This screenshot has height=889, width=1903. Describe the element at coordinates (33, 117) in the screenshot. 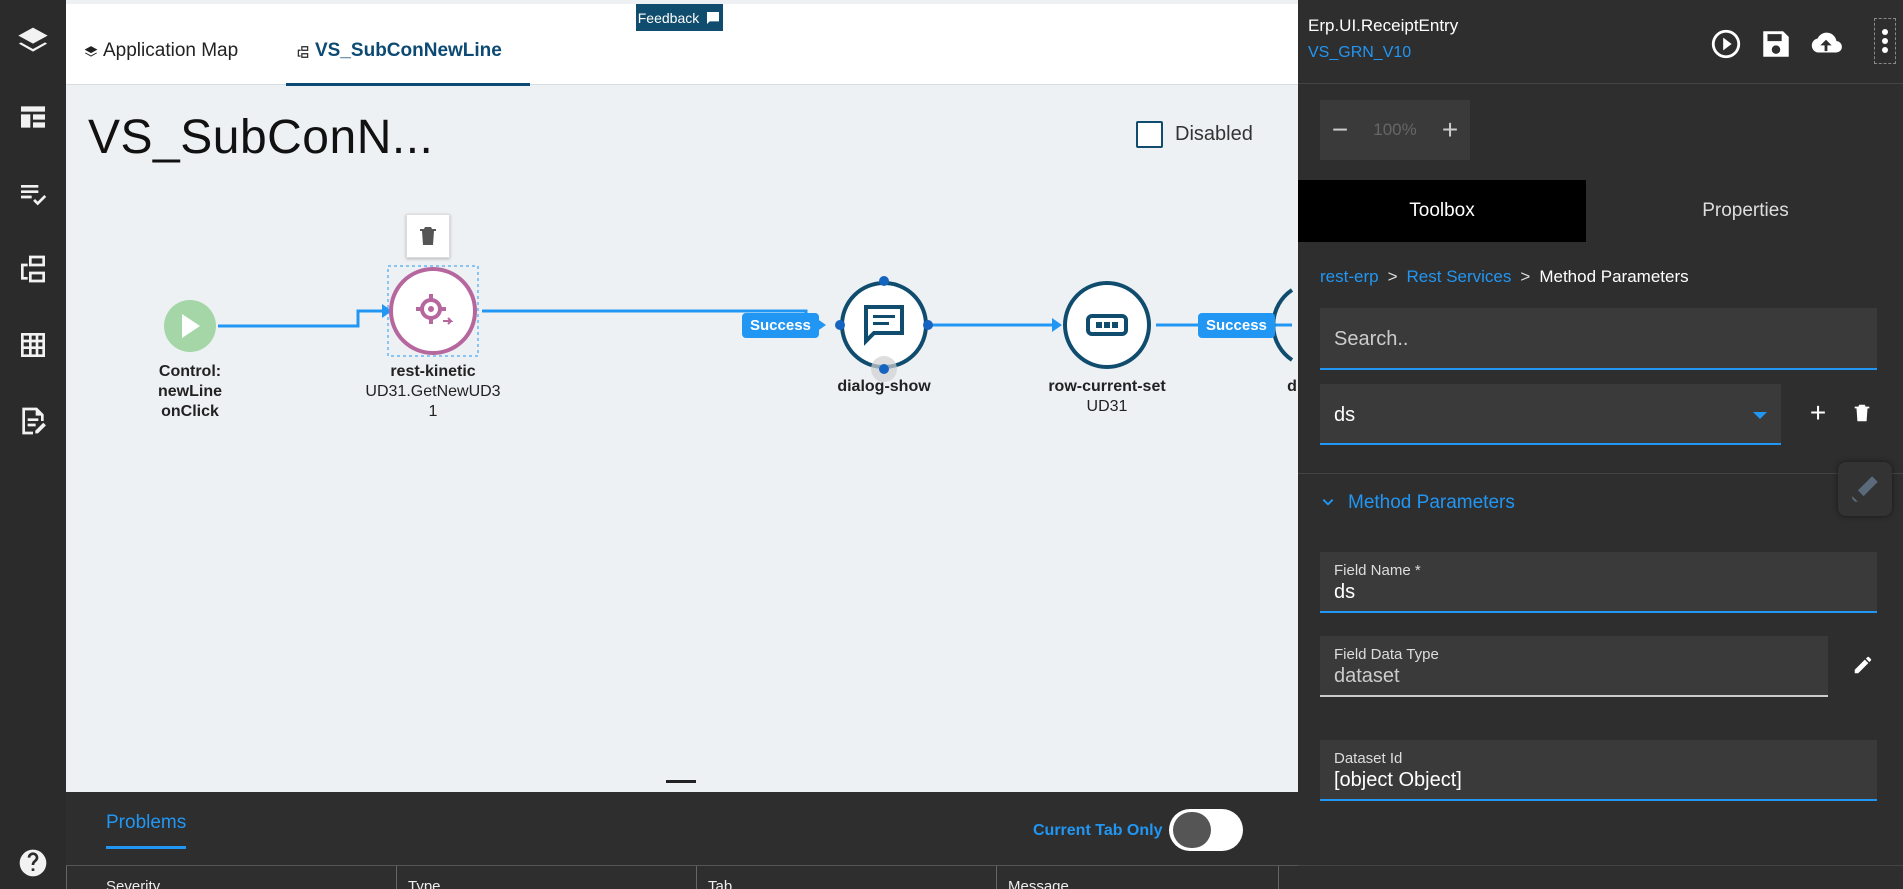

I see `layout-icon` at that location.